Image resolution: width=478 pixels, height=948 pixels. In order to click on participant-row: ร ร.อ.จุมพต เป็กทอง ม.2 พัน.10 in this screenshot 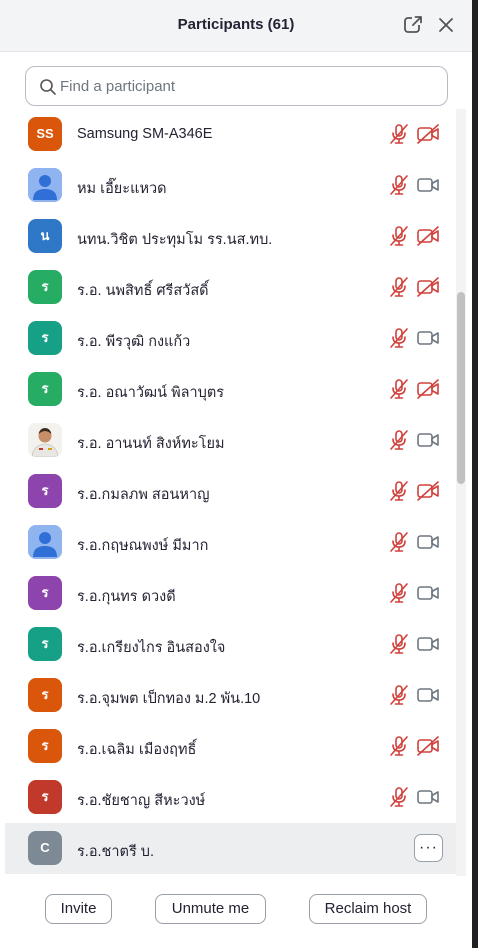, I will do `click(230, 695)`.